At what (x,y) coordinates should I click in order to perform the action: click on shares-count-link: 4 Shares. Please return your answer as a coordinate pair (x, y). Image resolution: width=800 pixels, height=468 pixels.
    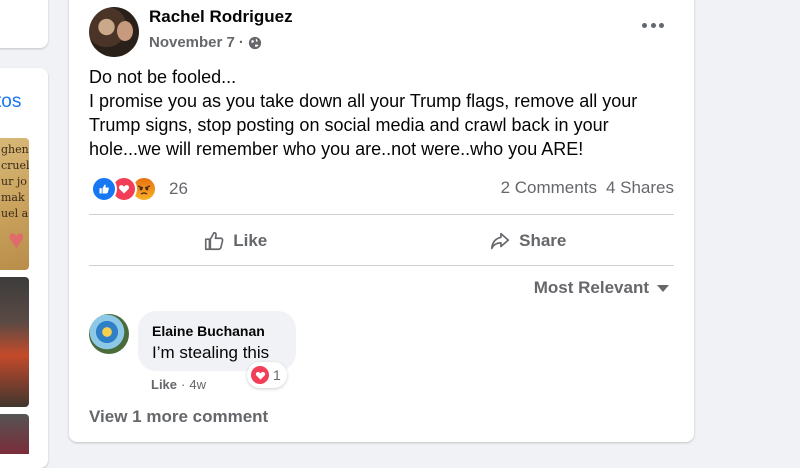
    Looking at the image, I should click on (640, 188).